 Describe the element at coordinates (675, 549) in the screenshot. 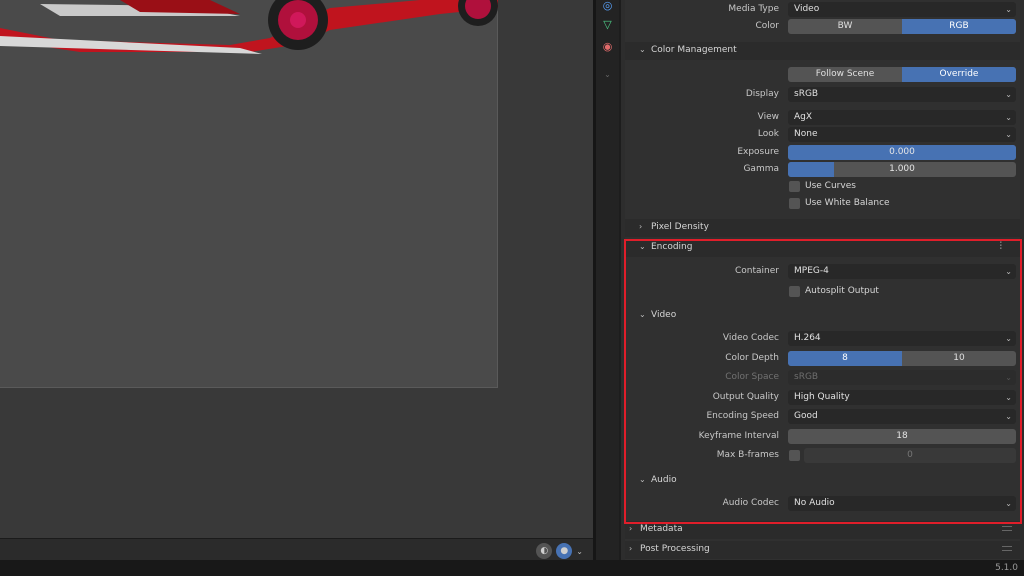

I see `post-processing-title: Post Processing` at that location.